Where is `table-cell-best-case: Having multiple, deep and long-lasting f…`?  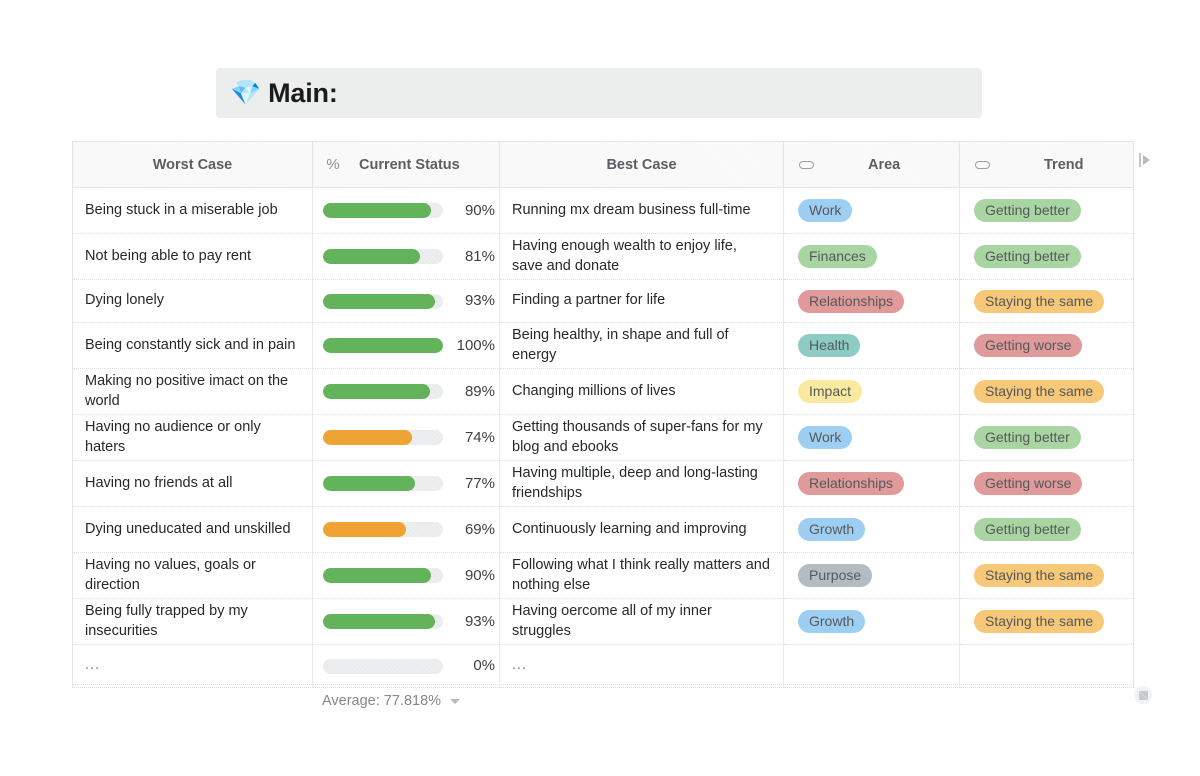
table-cell-best-case: Having multiple, deep and long-lasting f… is located at coordinates (642, 484).